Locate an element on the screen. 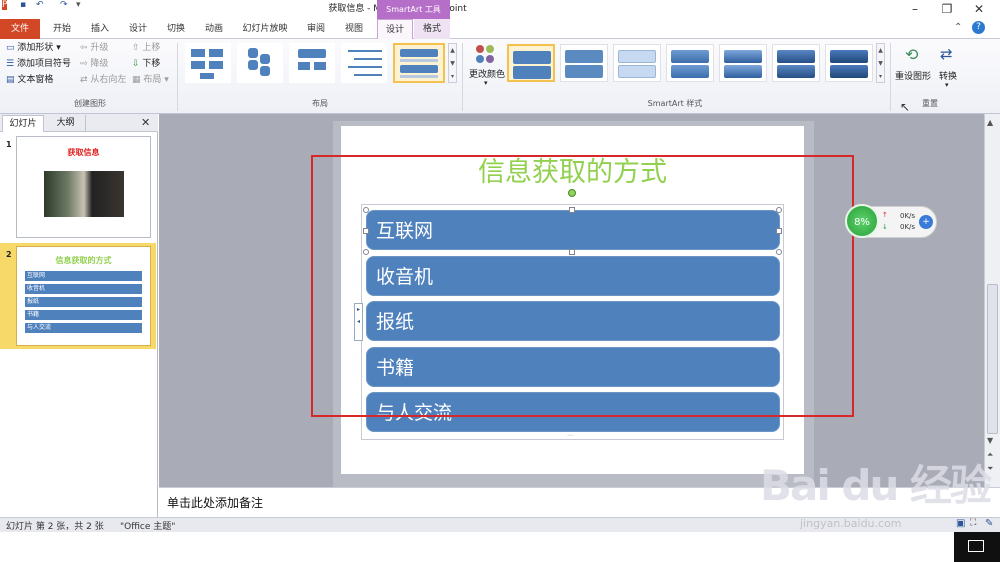  right-to-left-button: ⇄ 从右向左 is located at coordinates (103, 80).